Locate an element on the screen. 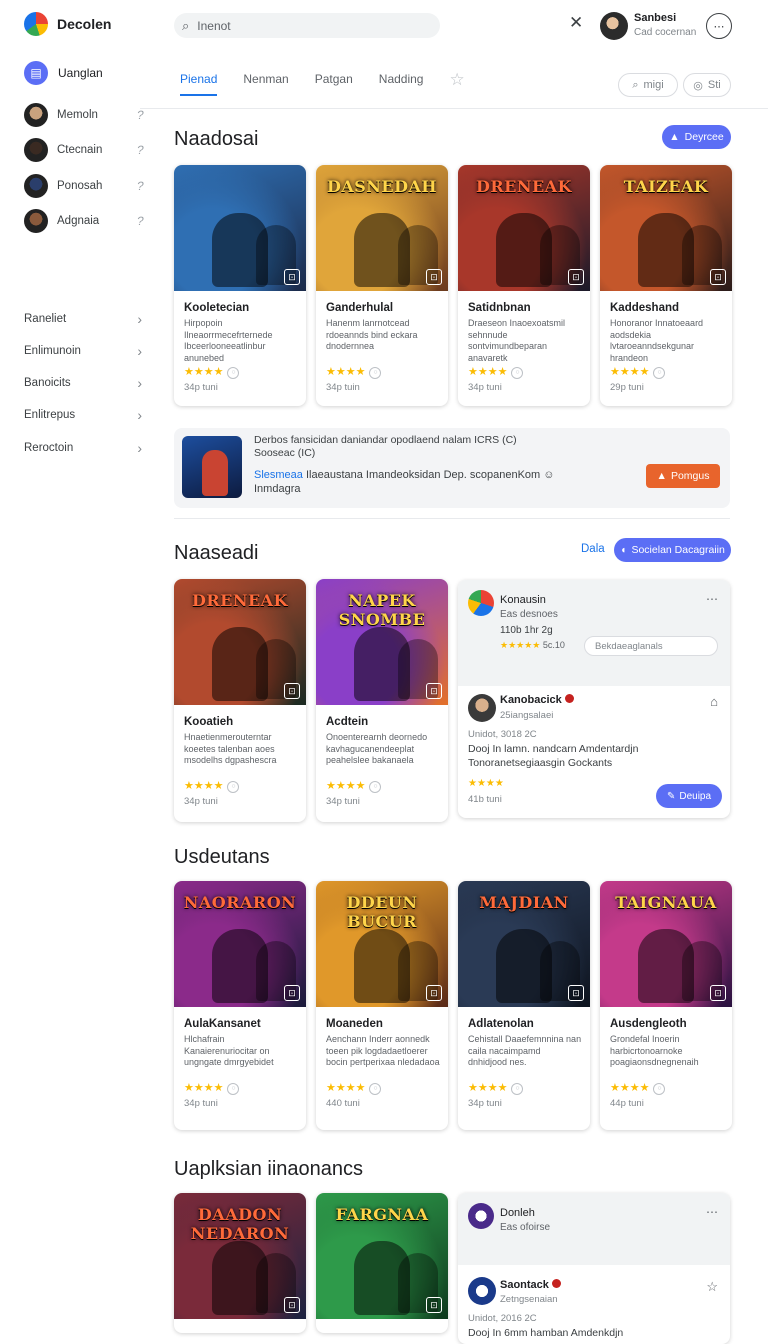  tab-search-button: ⌕ migi is located at coordinates (648, 85).